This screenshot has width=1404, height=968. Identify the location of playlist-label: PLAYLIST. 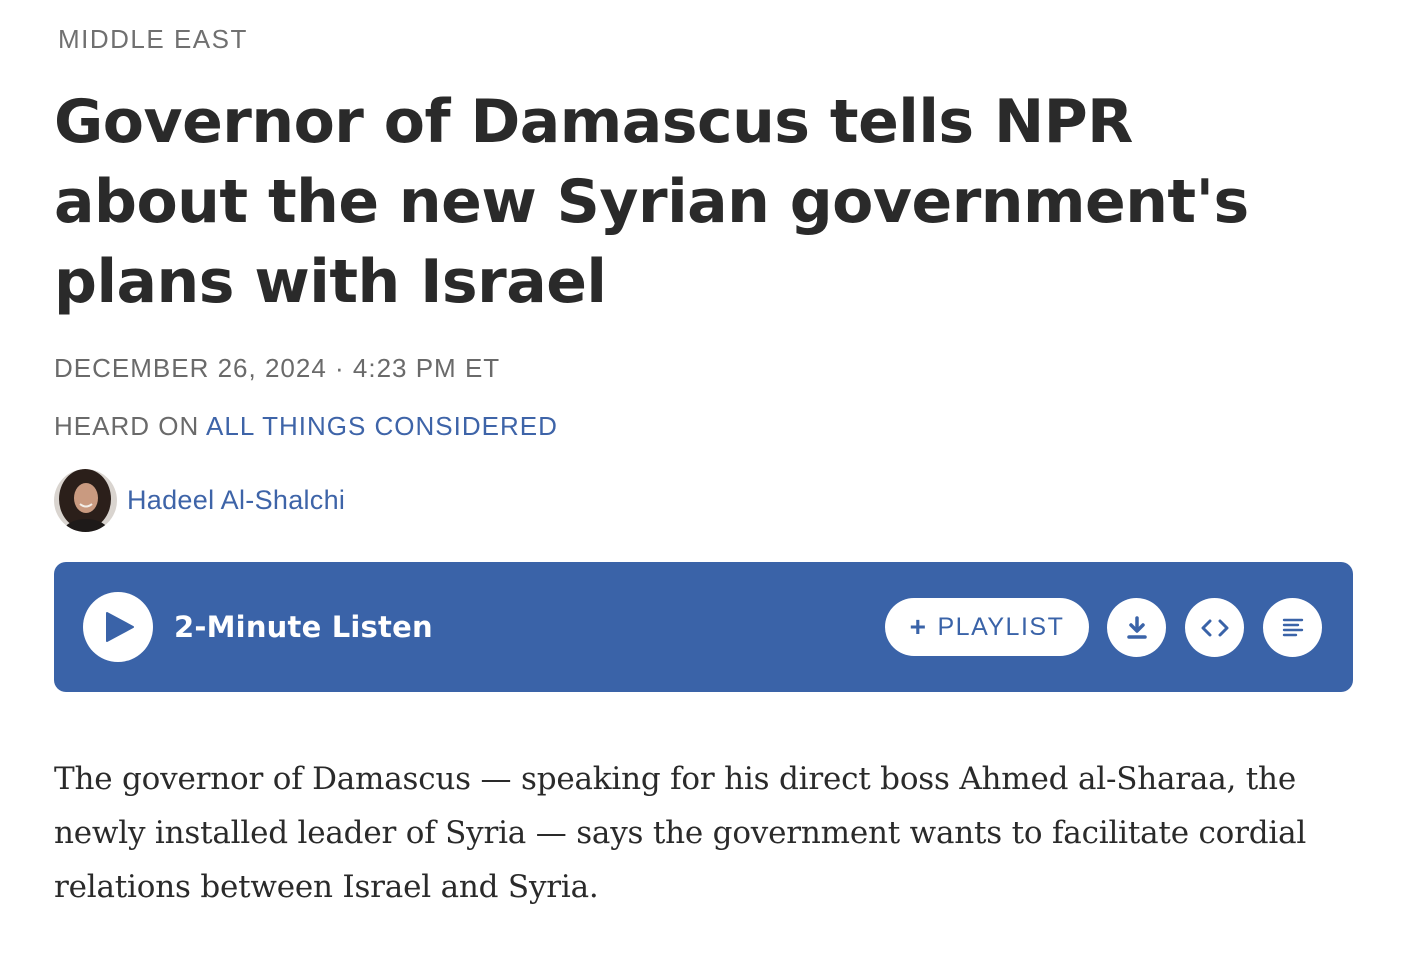
(1001, 626).